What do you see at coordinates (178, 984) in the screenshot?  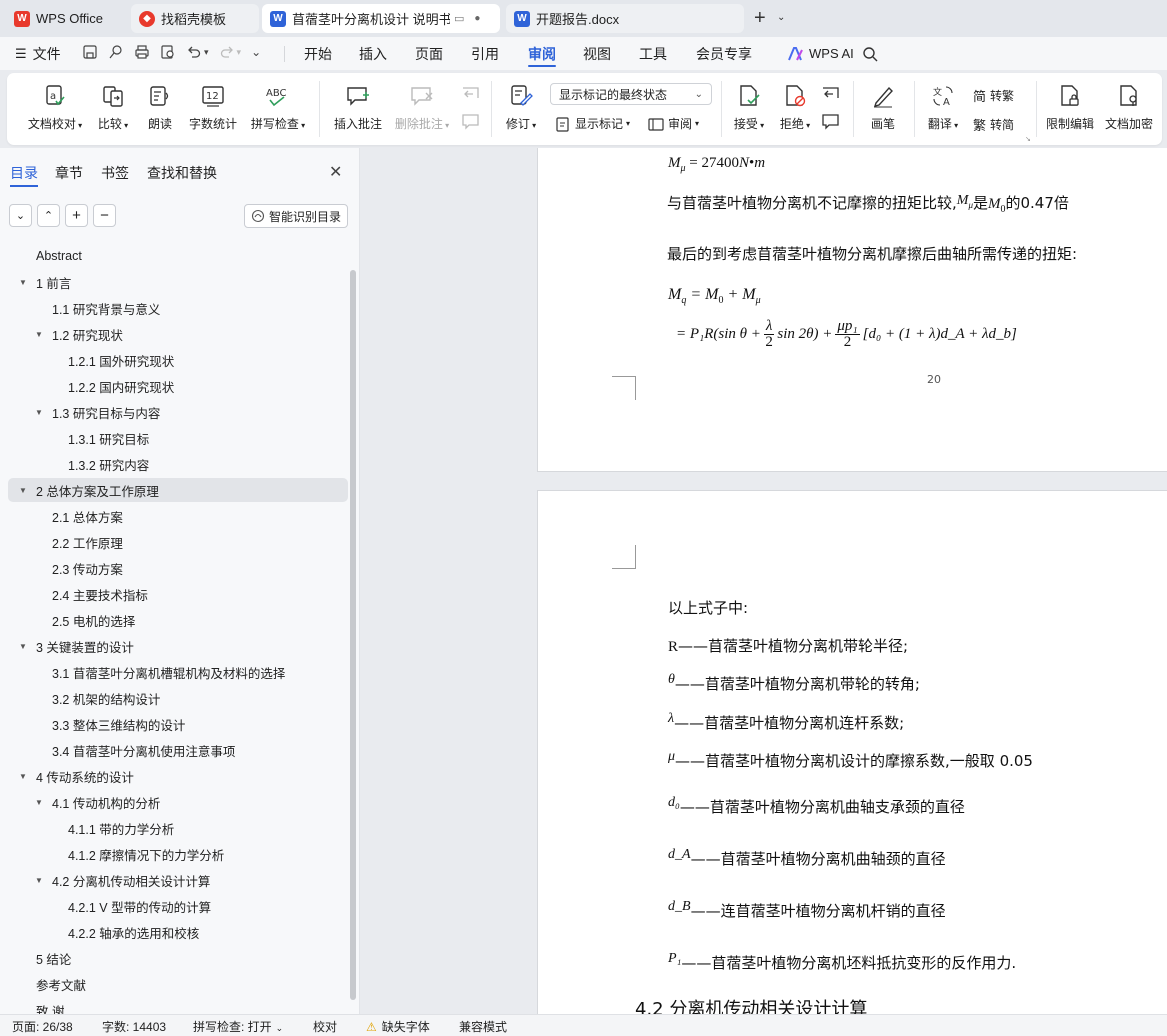 I see `toc-item: 参考文献` at bounding box center [178, 984].